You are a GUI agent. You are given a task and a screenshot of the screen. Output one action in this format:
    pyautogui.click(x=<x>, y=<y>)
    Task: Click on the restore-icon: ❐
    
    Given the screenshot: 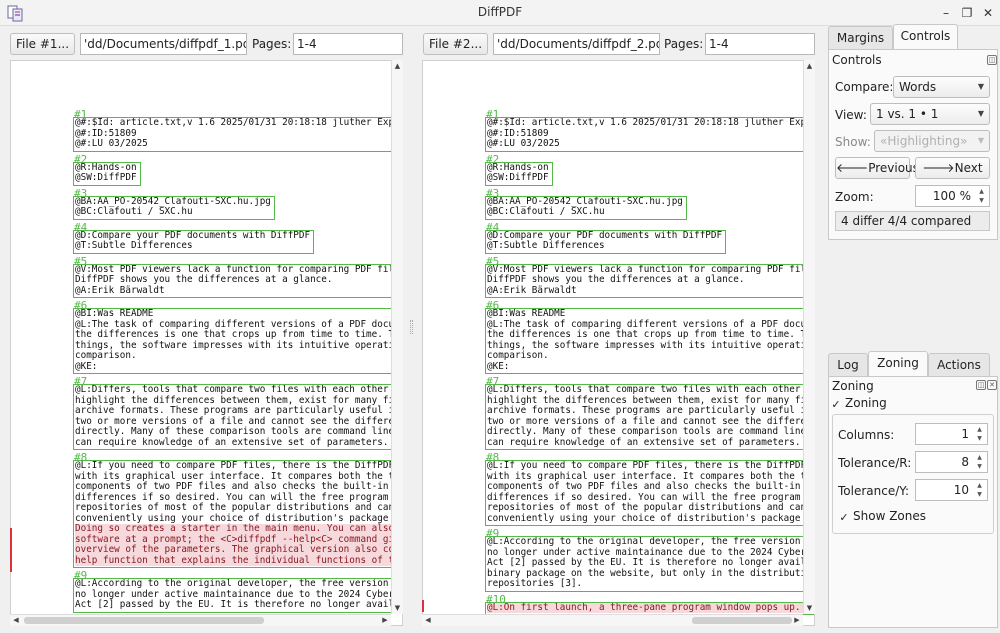 What is the action you would take?
    pyautogui.click(x=967, y=13)
    